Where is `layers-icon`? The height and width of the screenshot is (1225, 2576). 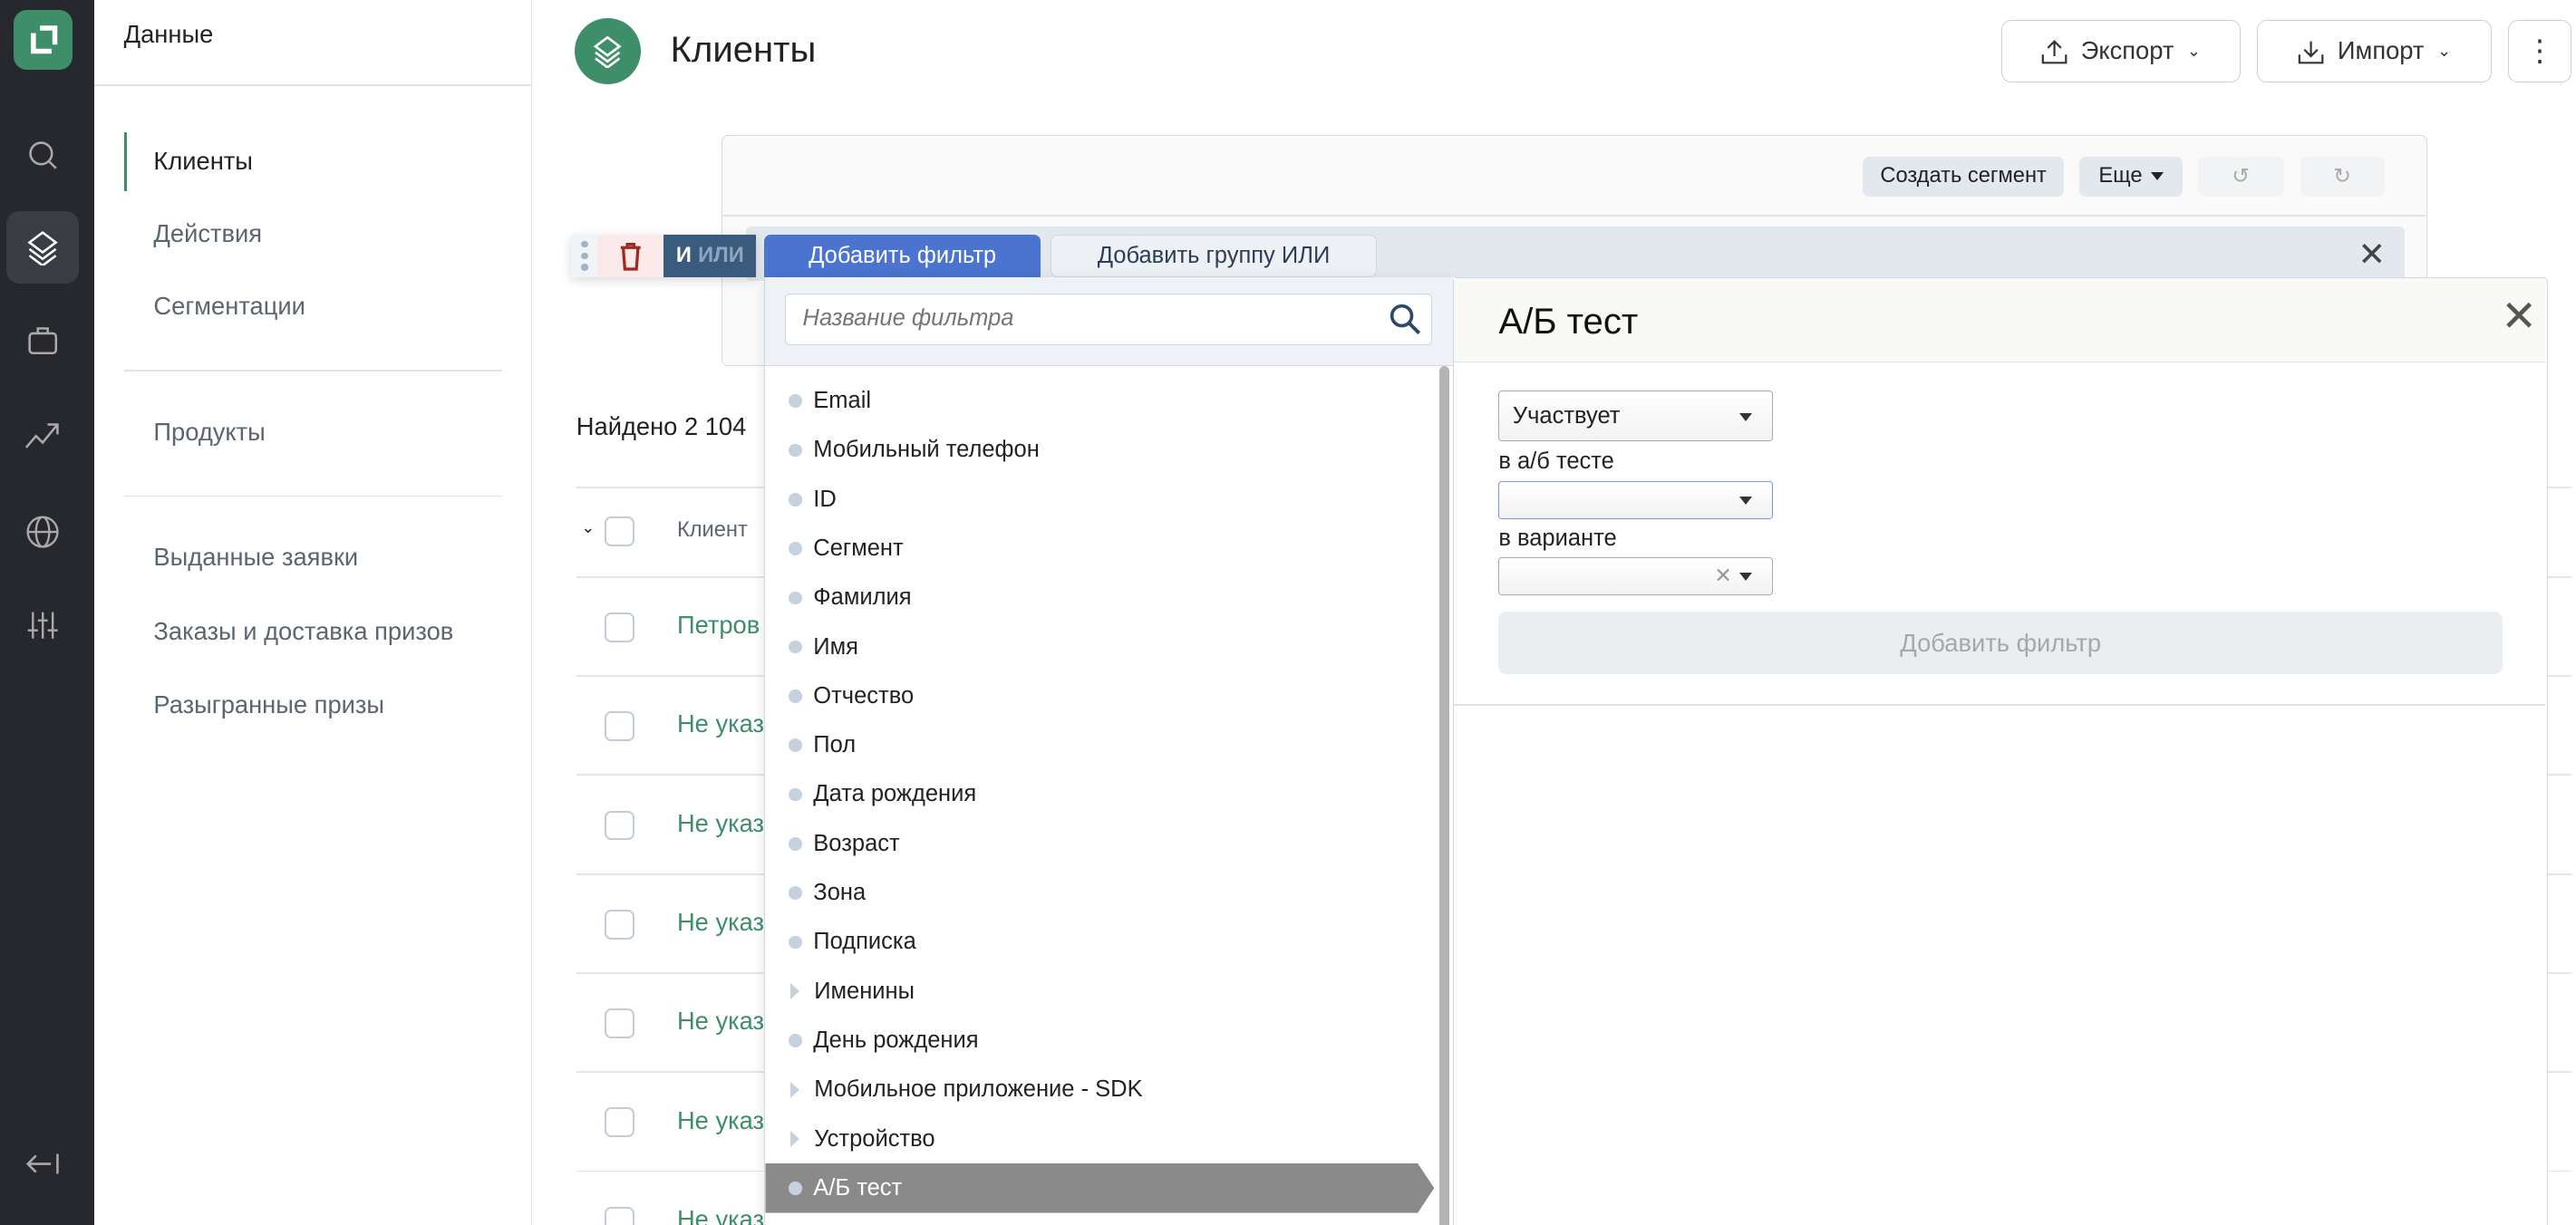 layers-icon is located at coordinates (43, 248).